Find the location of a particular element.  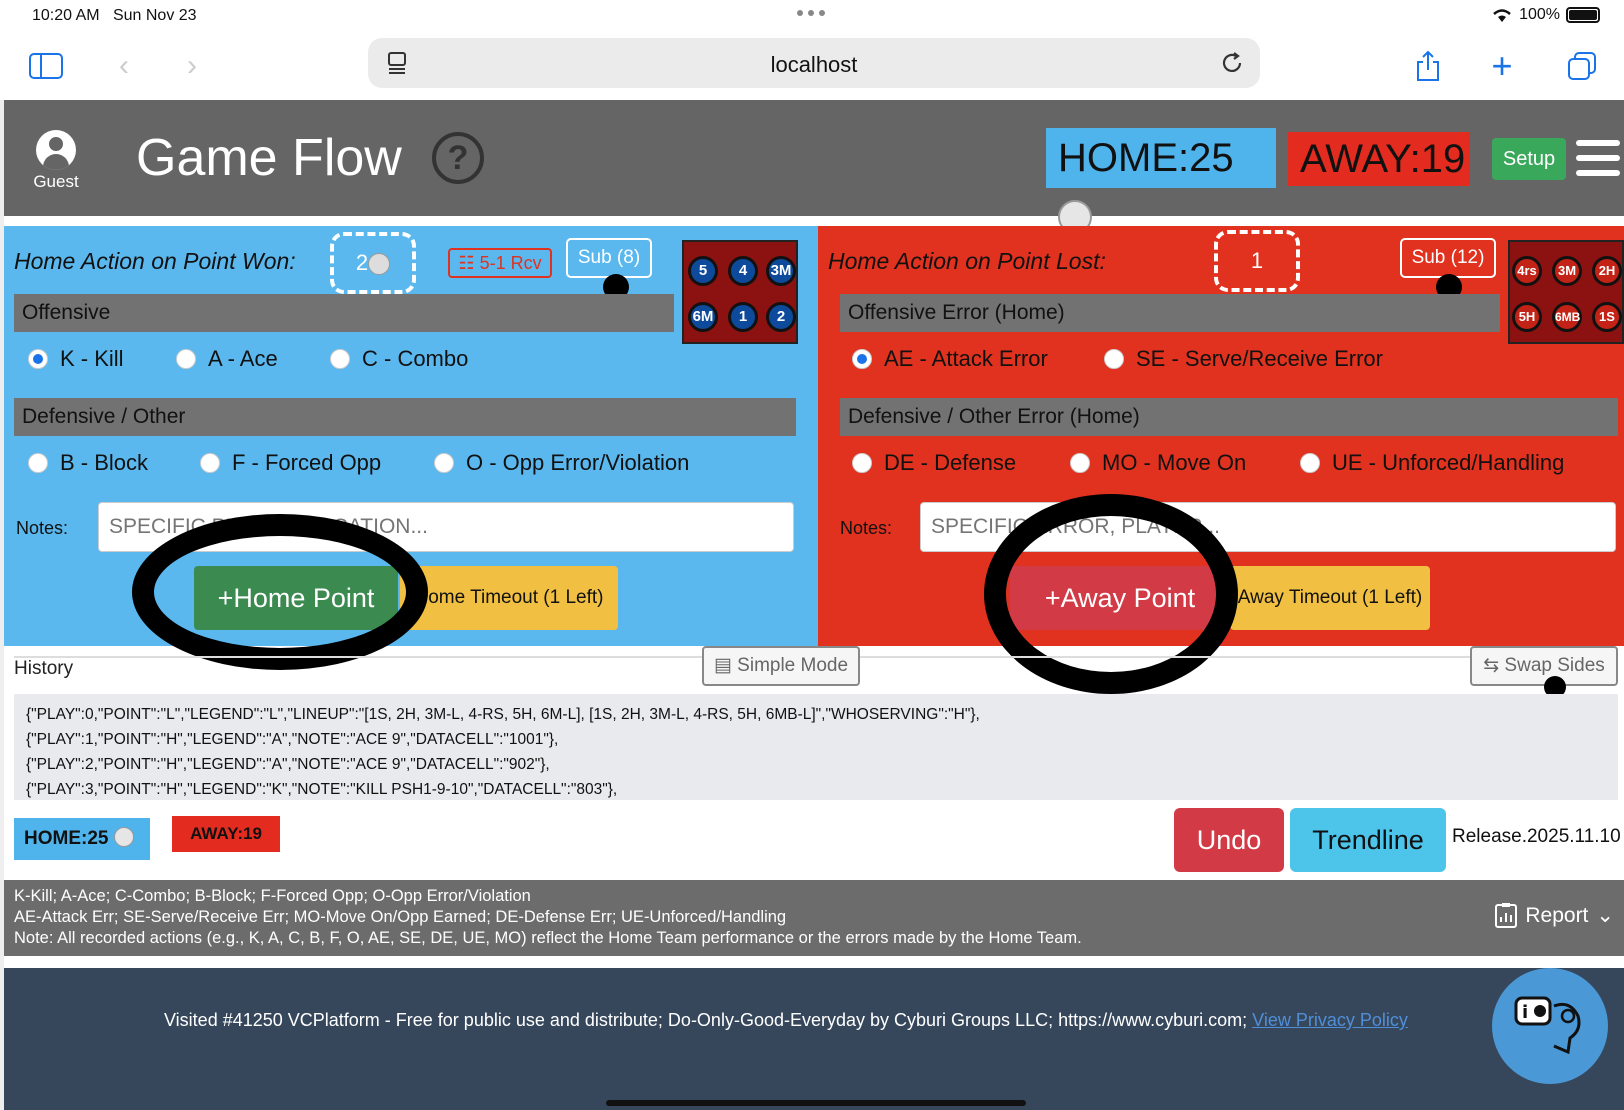

multitask-dots is located at coordinates (811, 13).